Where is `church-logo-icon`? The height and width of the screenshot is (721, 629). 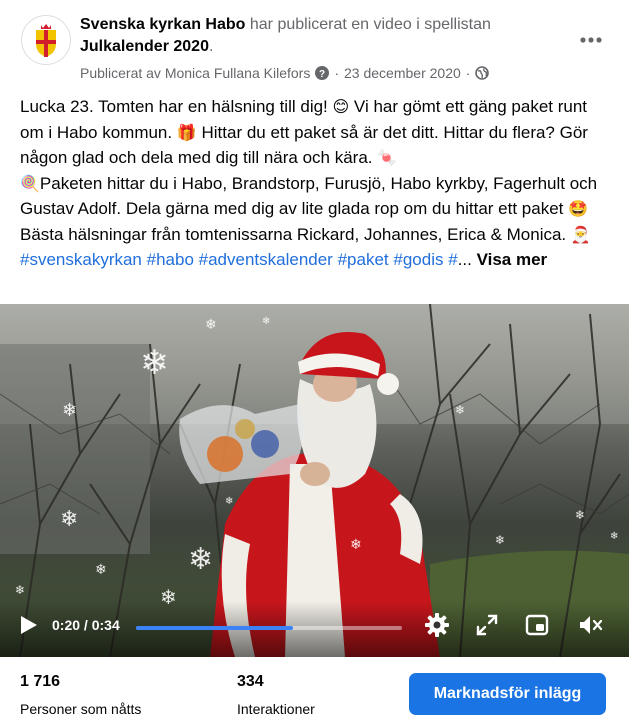 church-logo-icon is located at coordinates (46, 40).